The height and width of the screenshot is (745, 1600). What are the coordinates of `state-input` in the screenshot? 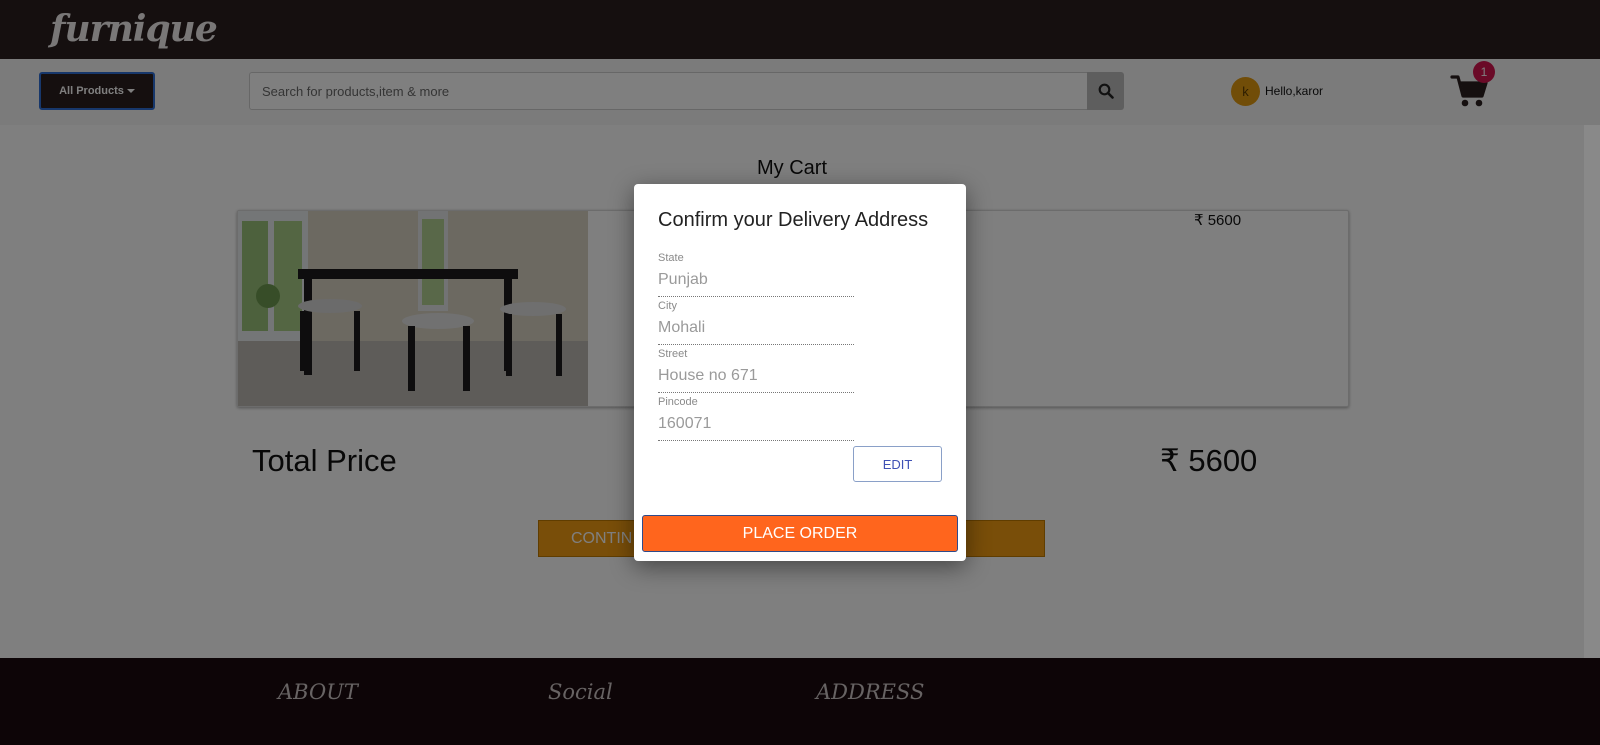 It's located at (756, 280).